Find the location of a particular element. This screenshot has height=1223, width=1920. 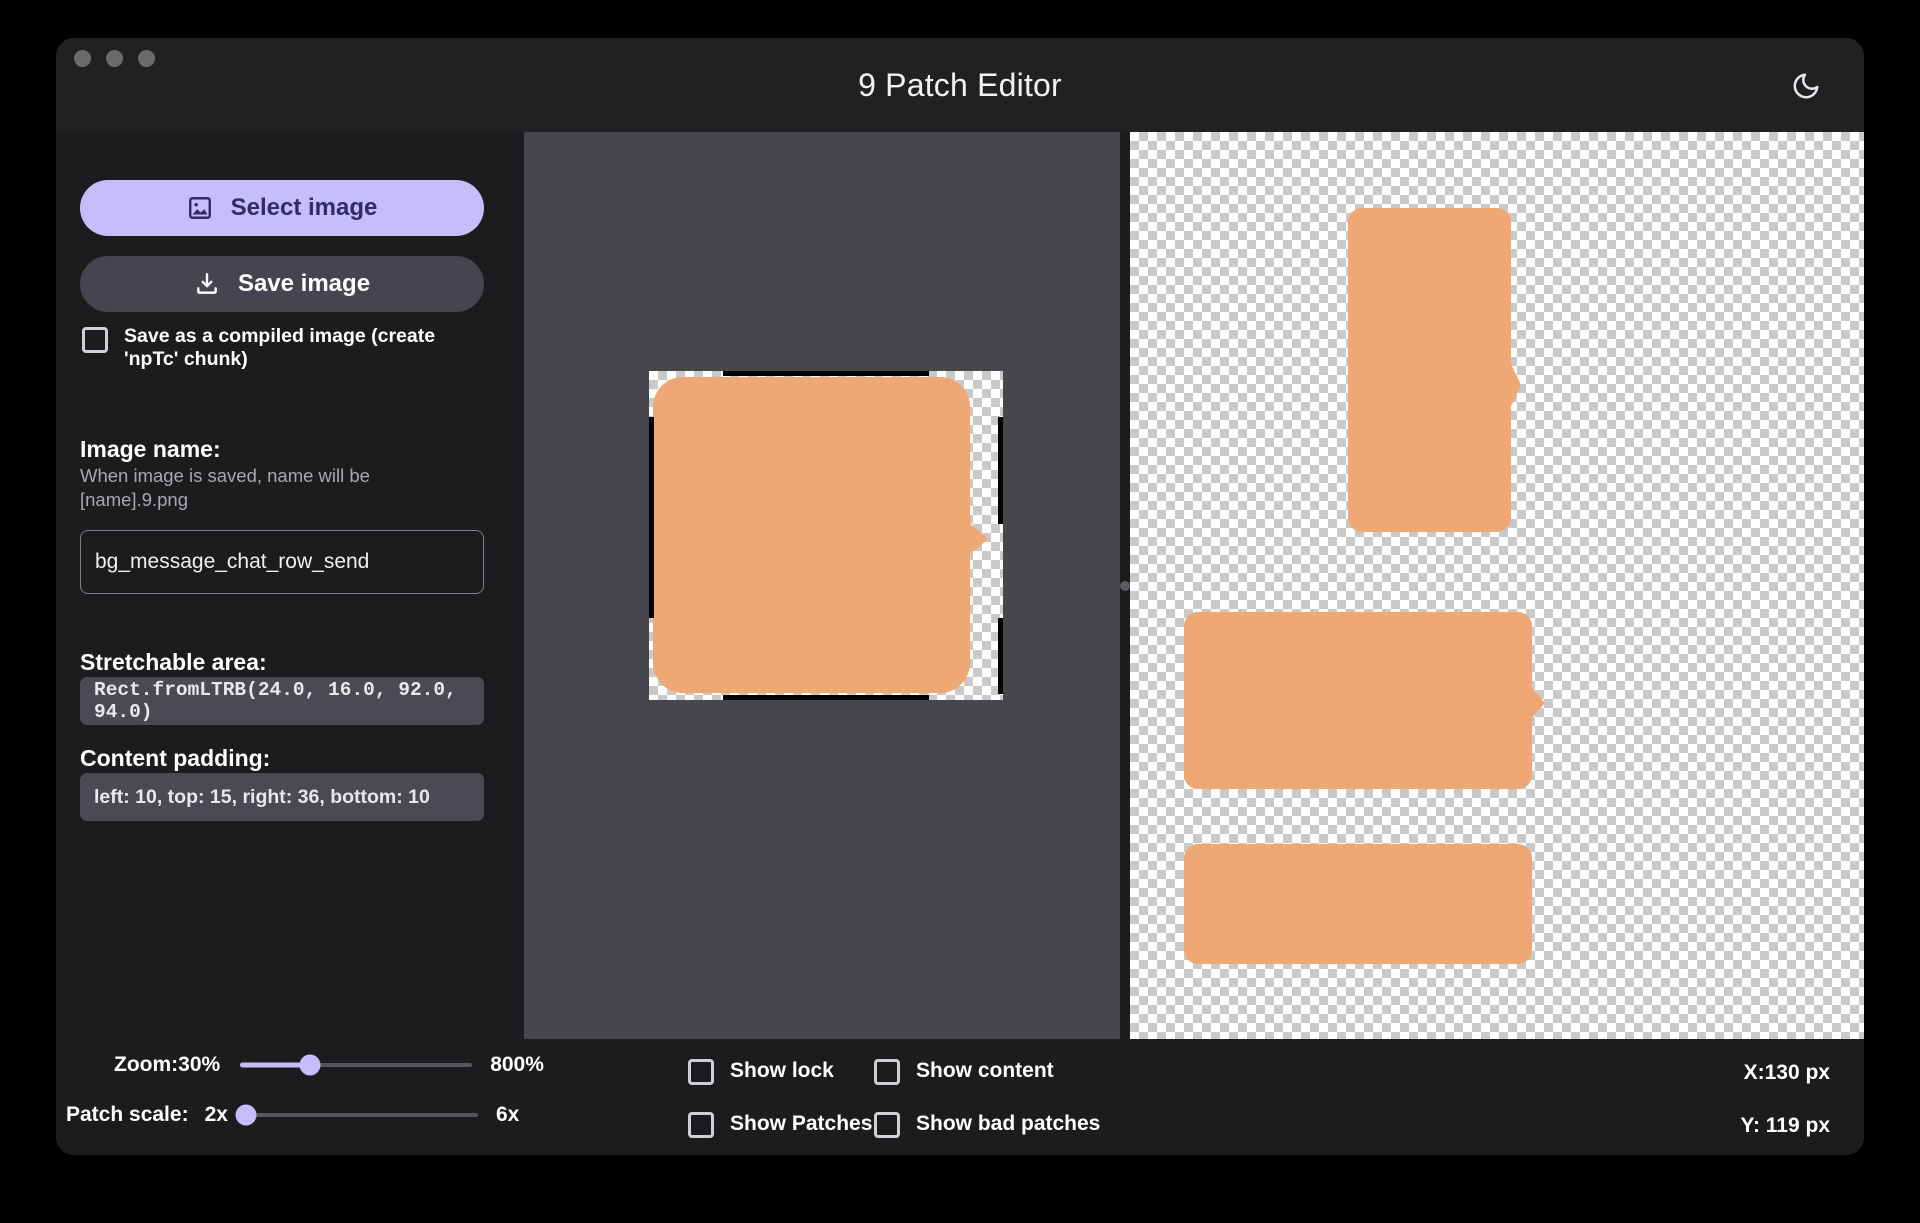

zoom-slider-row: Zoom:30% 800% is located at coordinates (329, 1065).